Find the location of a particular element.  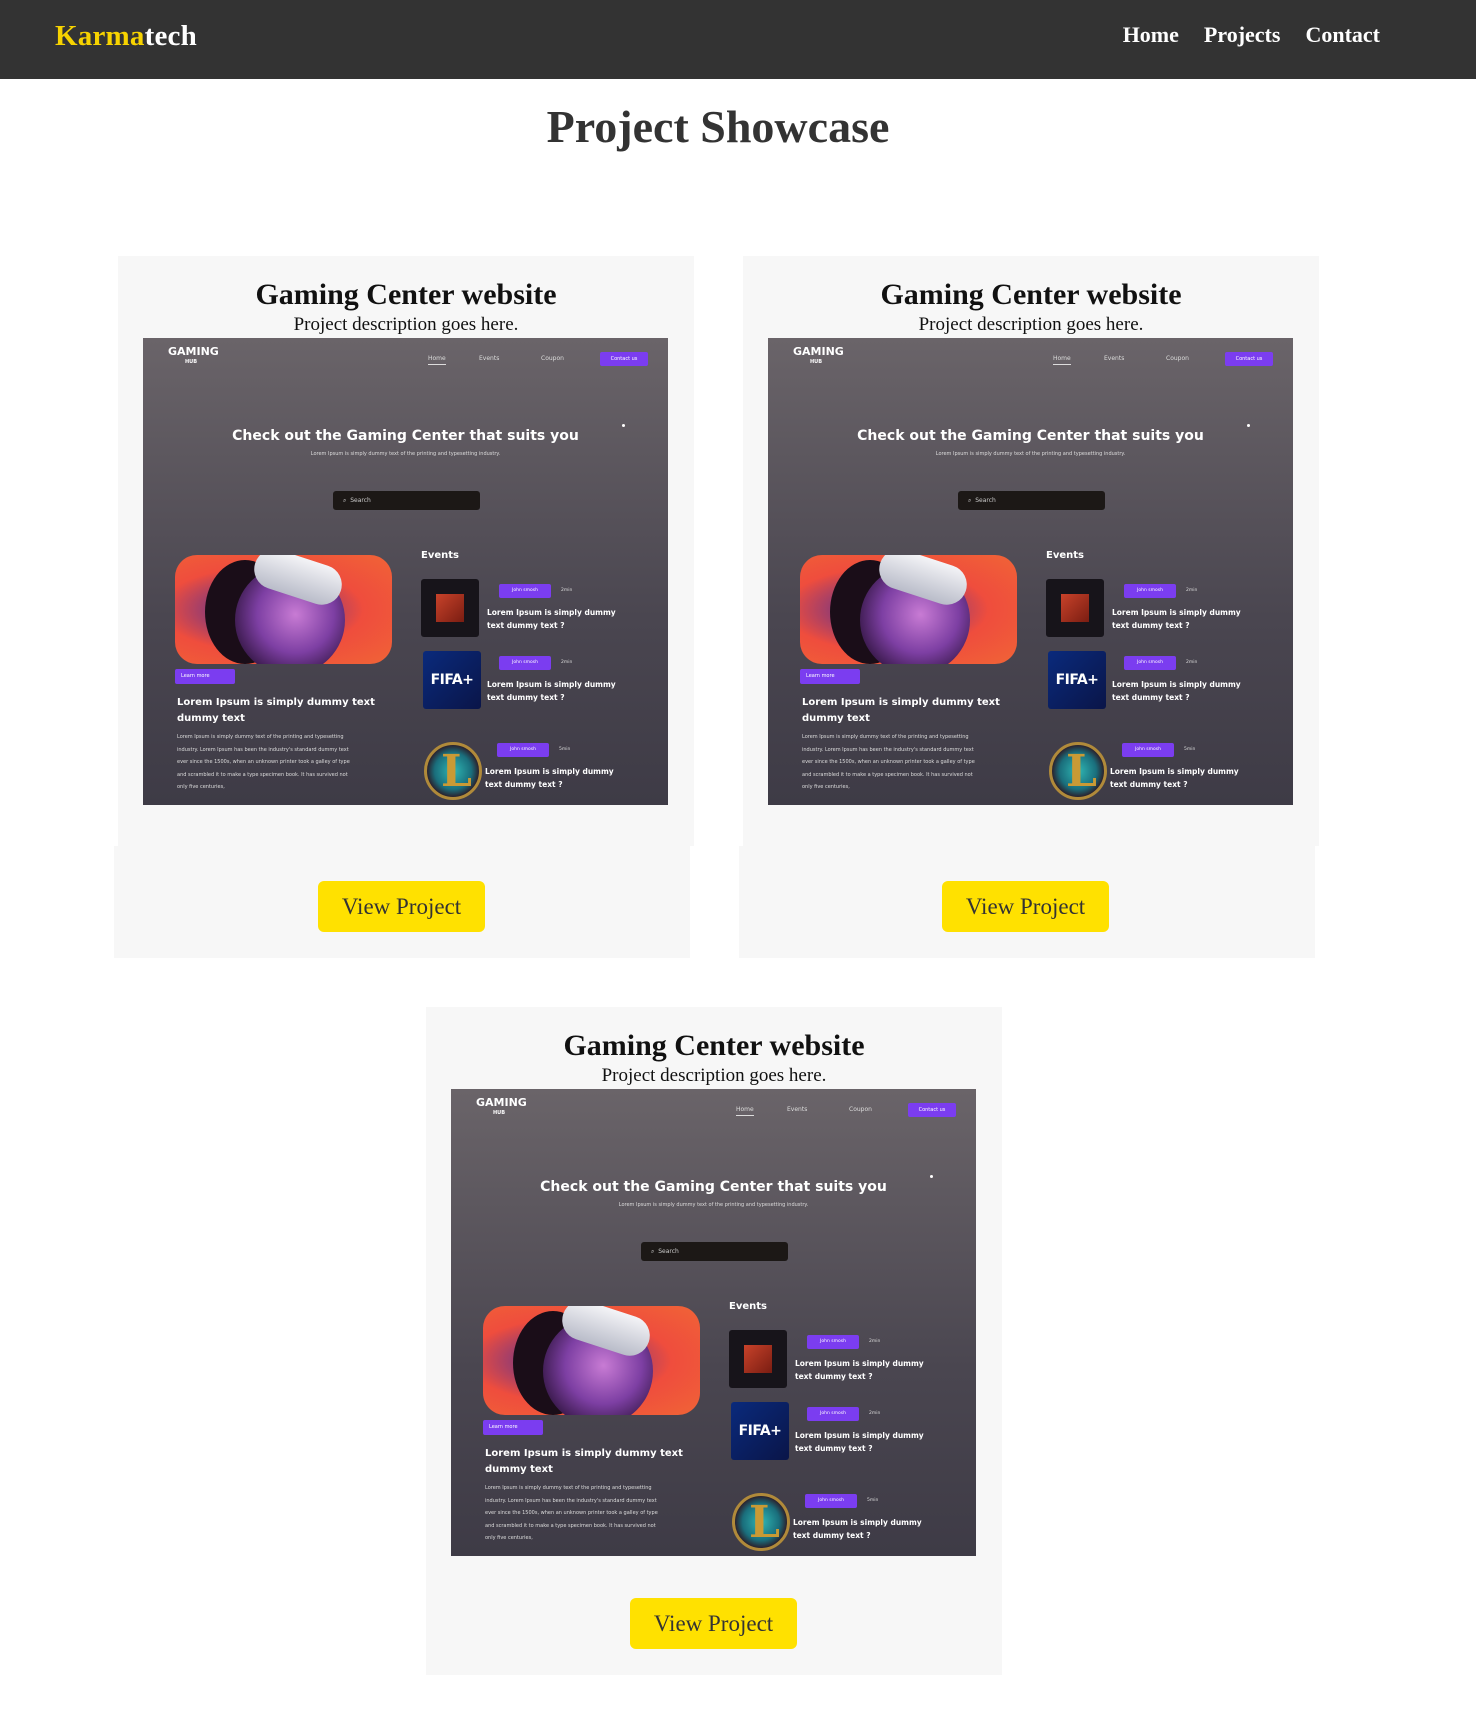

navbar: Karmatech Home Projects Contact is located at coordinates (738, 39).